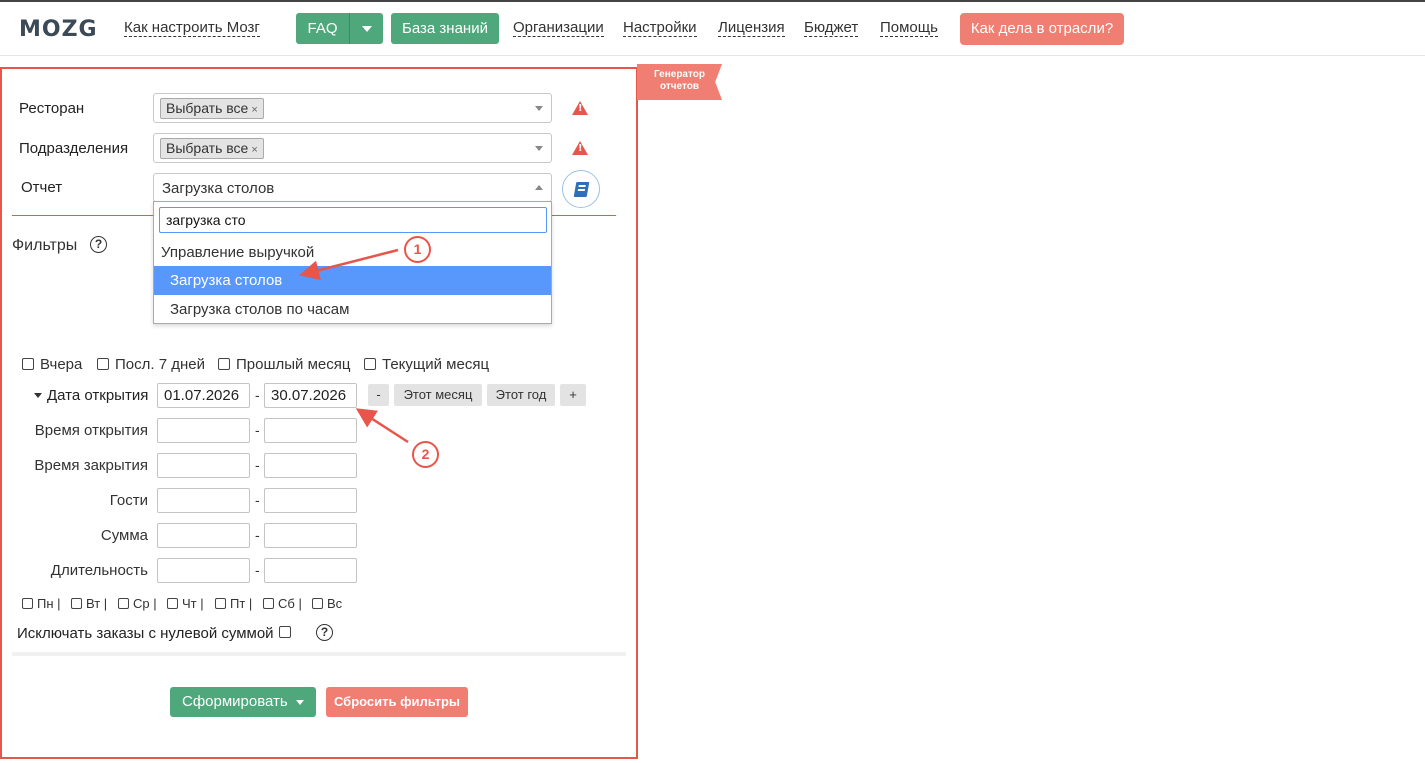 This screenshot has height=763, width=1425. What do you see at coordinates (310, 500) in the screenshot?
I see `guests-to` at bounding box center [310, 500].